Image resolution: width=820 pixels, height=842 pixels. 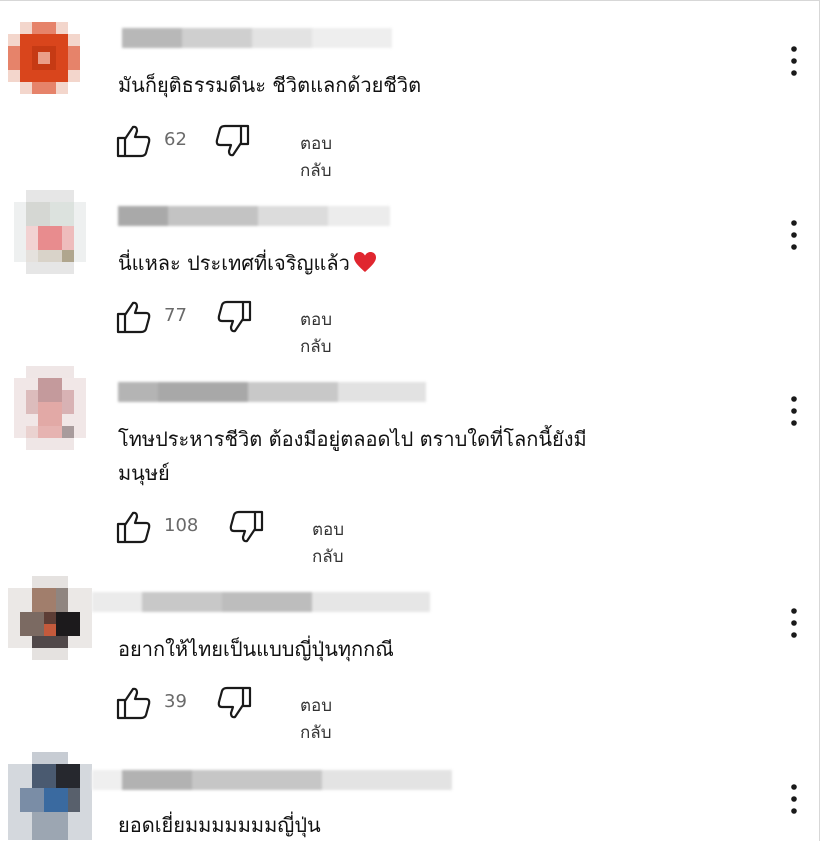 I want to click on comment-text: ยอดเยี่ยมมมมมมมญี่ปุ่น, so click(x=219, y=825).